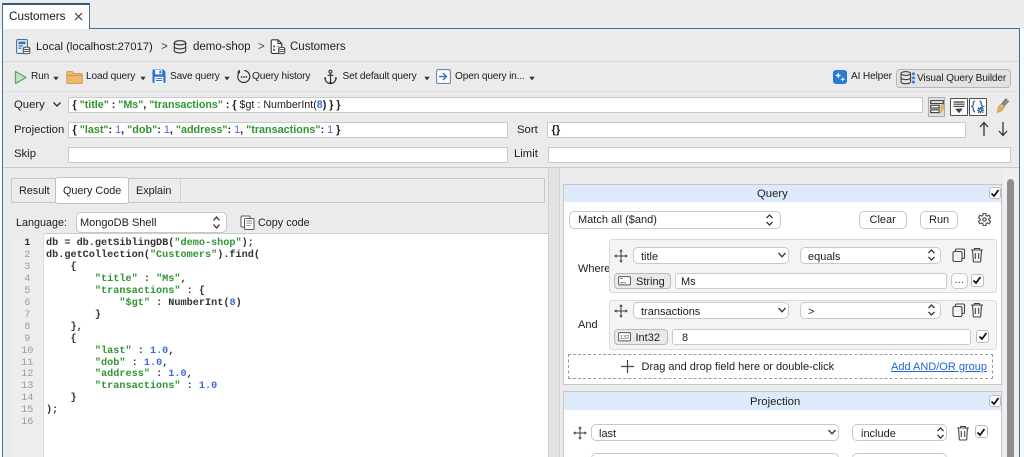 This screenshot has height=457, width=1024. I want to click on svg-text: 132, so click(624, 338).